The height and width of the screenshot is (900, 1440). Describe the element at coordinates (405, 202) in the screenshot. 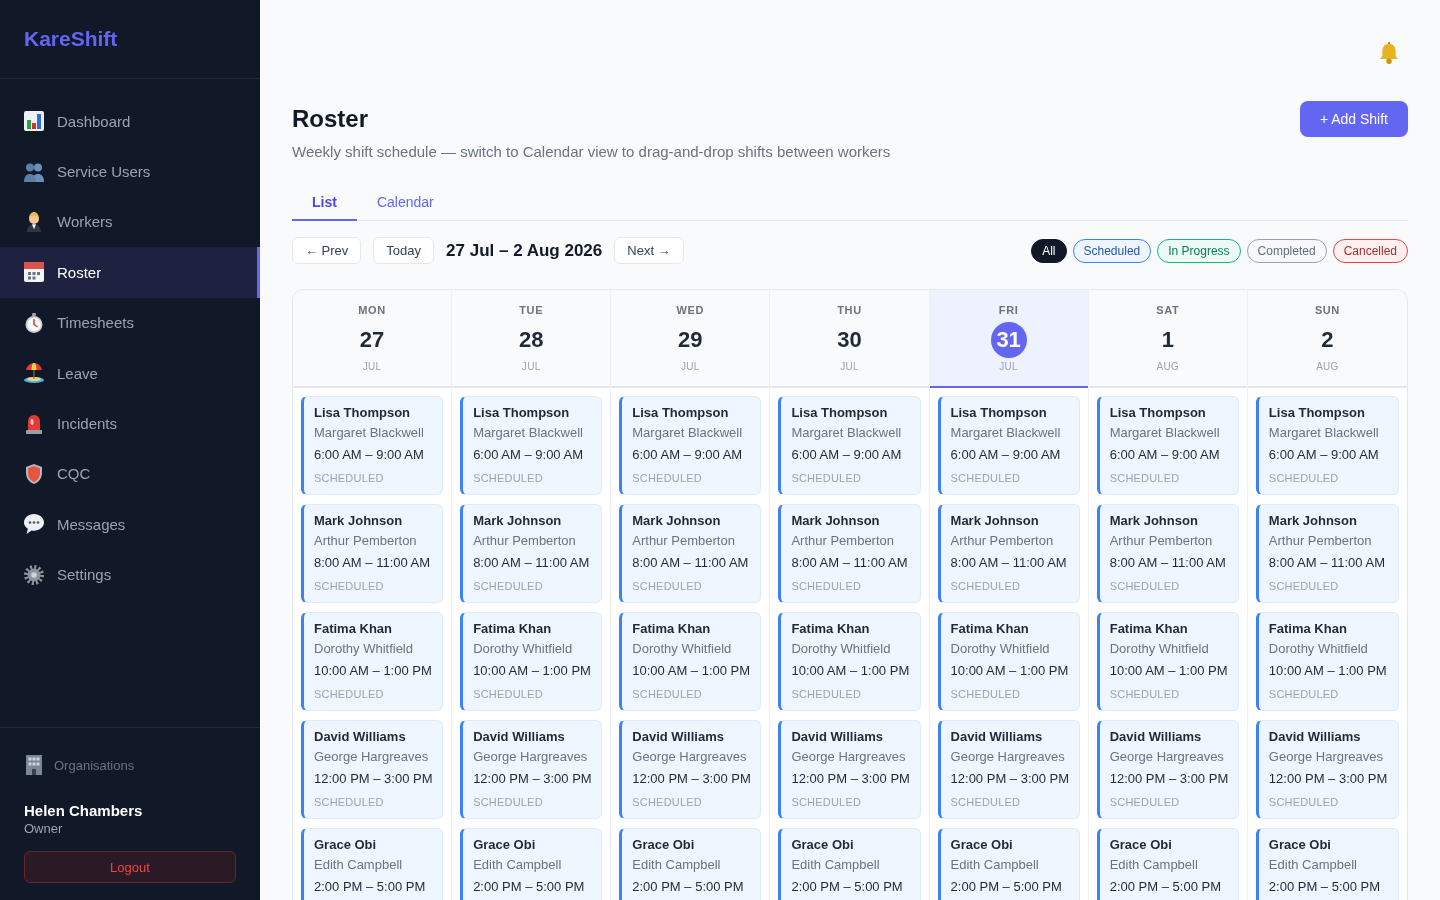

I see `view-tab: Calendar` at that location.